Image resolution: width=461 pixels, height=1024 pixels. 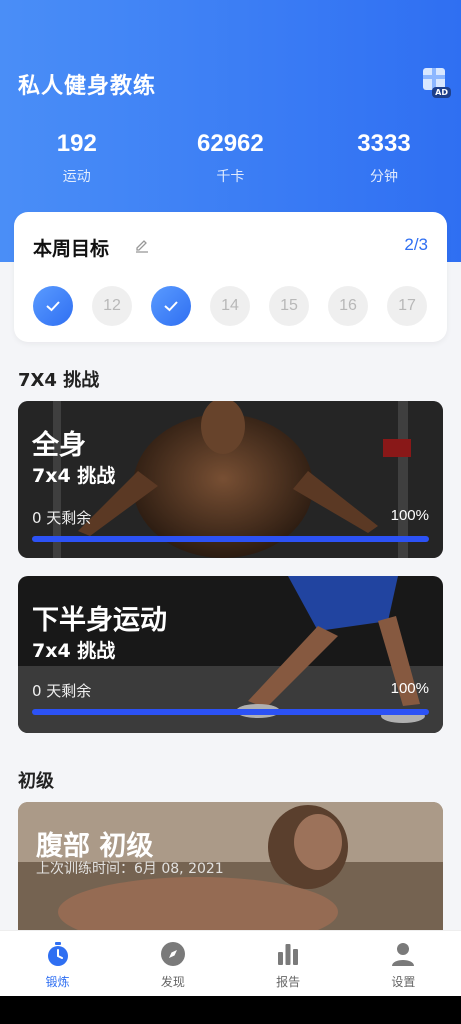 I want to click on stat-calories: 62962 千卡, so click(x=231, y=158).